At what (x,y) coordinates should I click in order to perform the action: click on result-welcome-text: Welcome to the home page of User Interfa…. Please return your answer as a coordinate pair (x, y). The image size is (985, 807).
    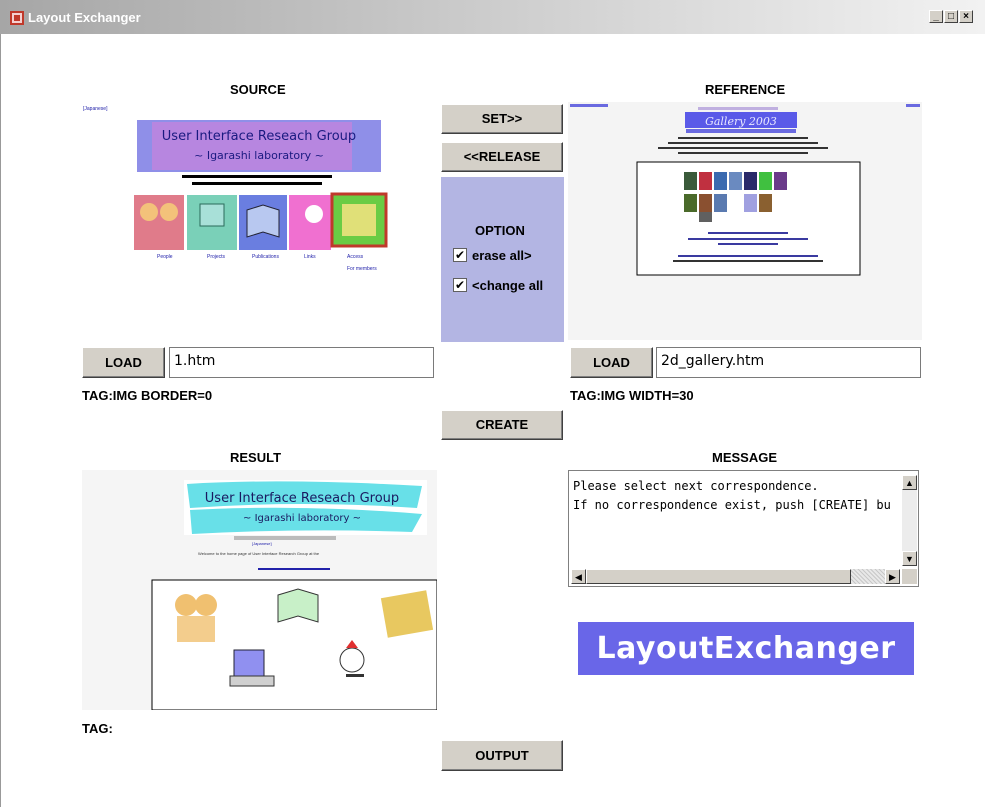
    Looking at the image, I should click on (259, 553).